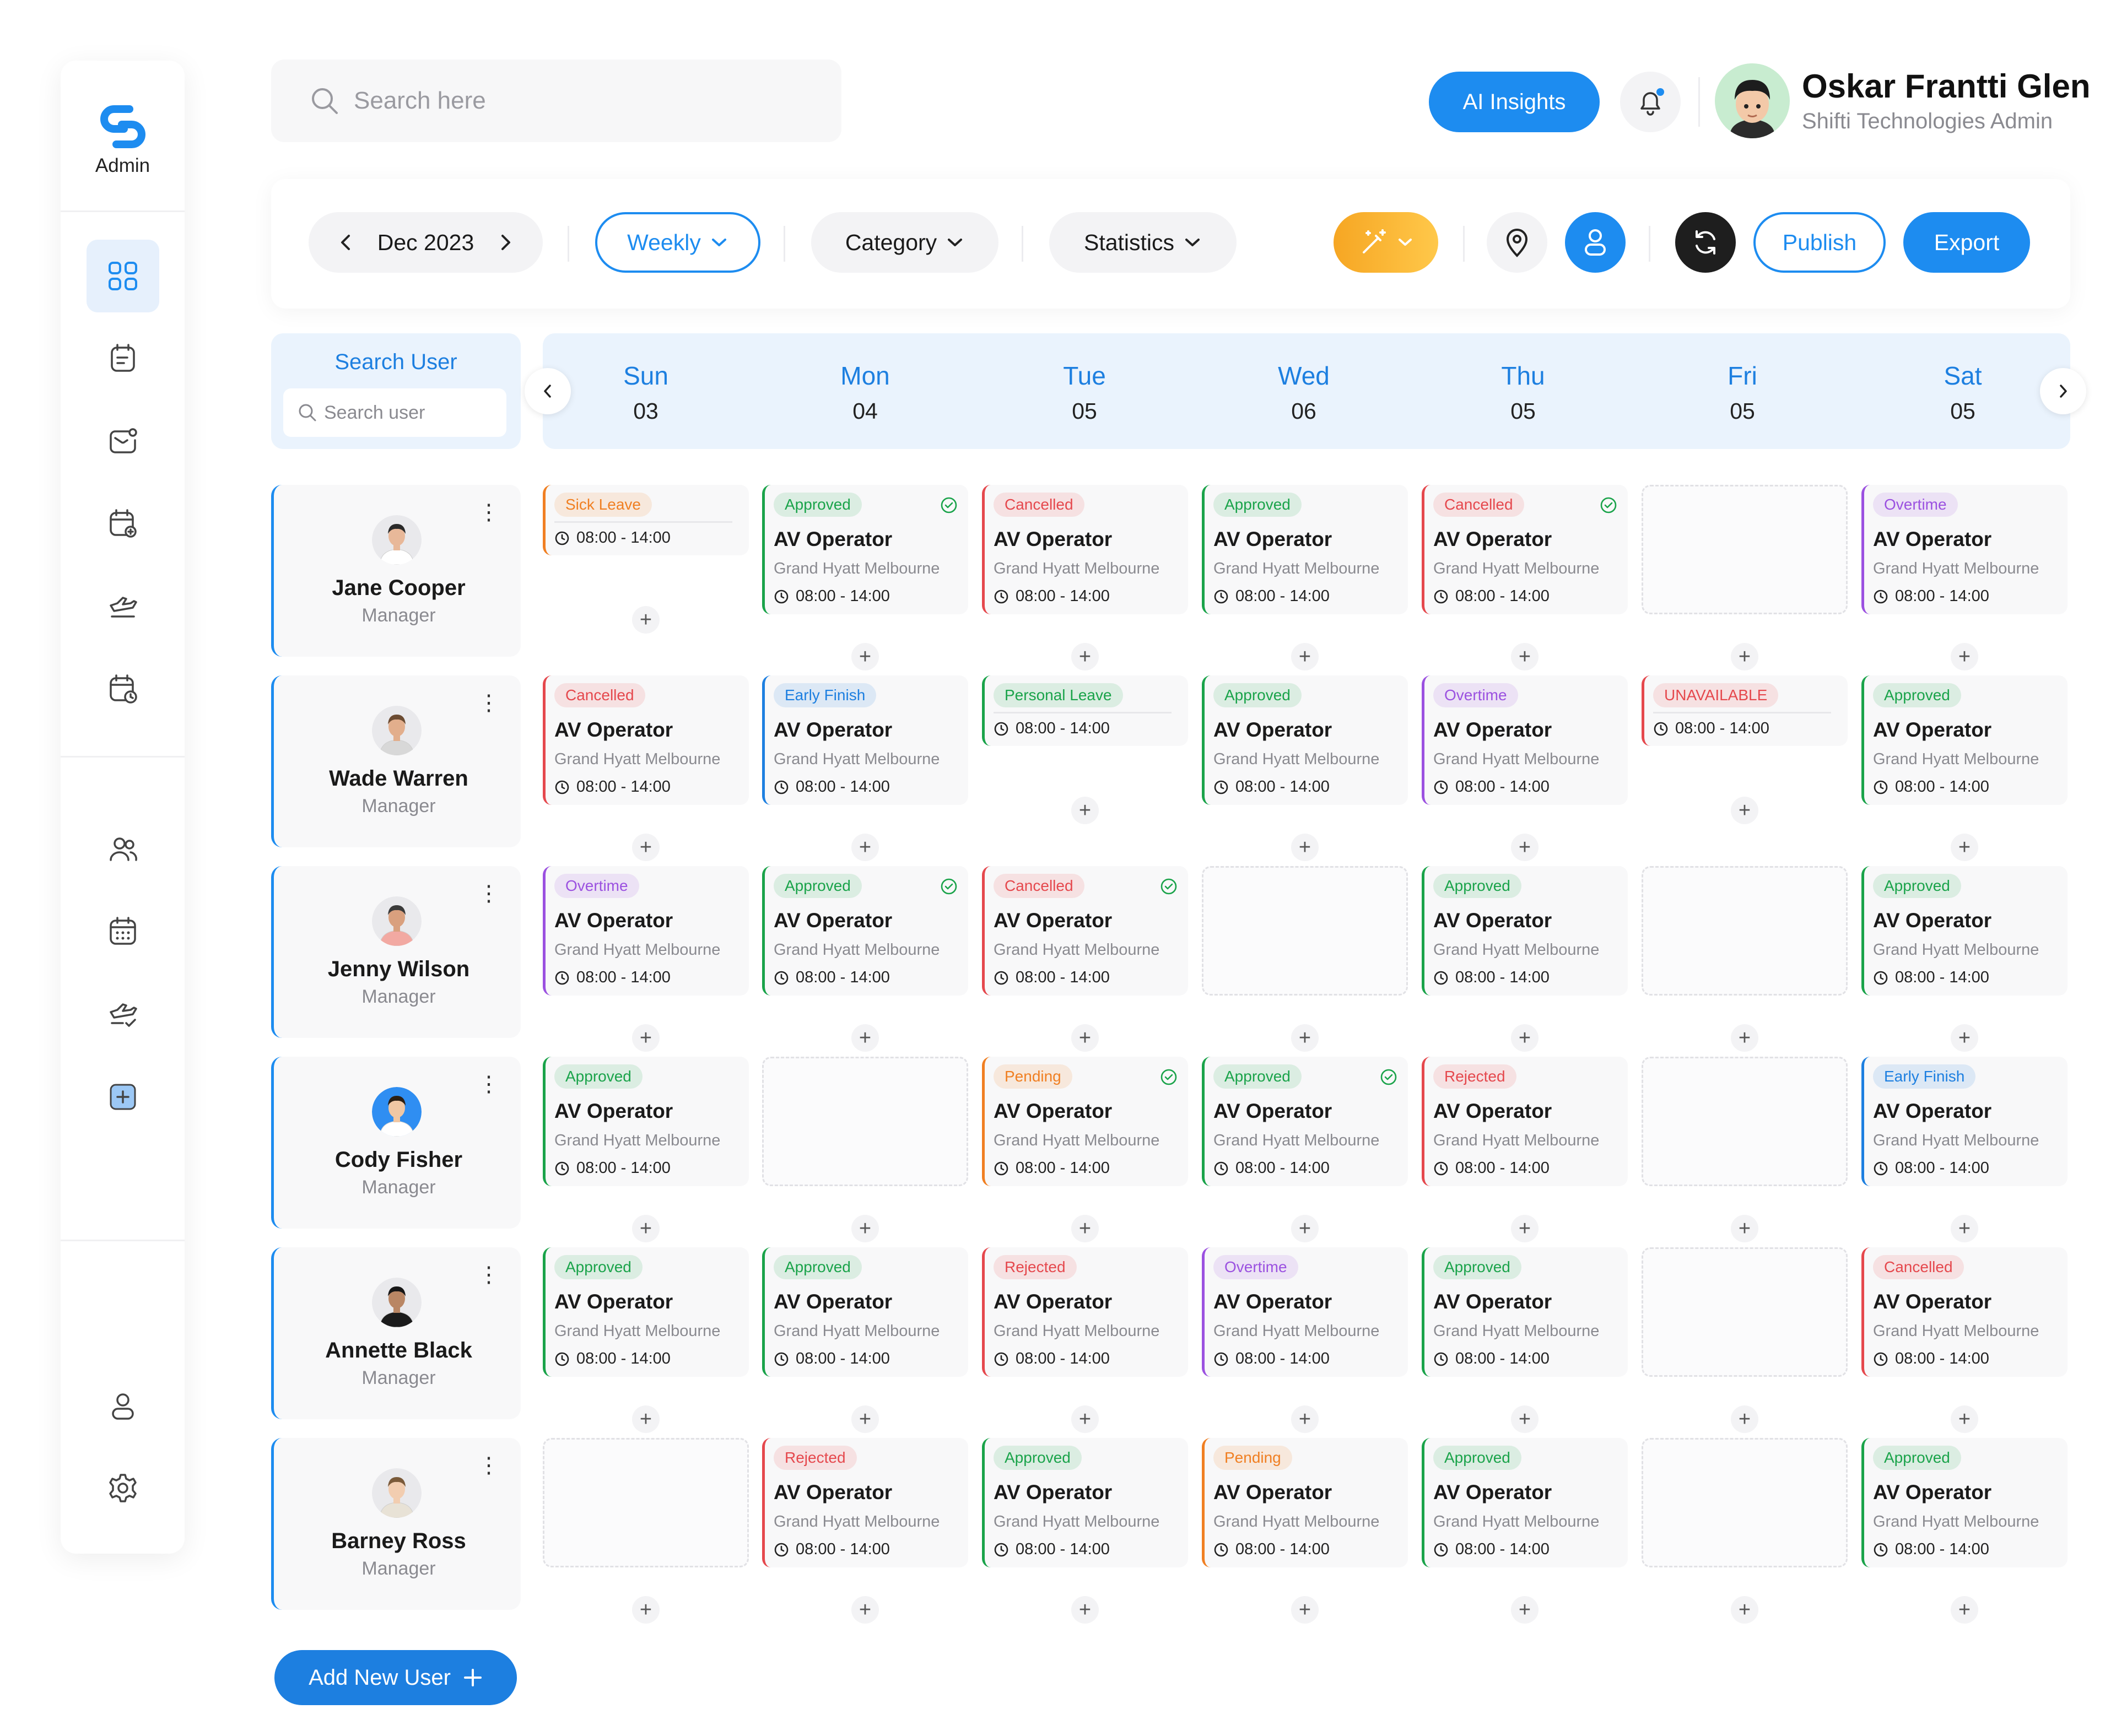 The image size is (2116, 1736). Describe the element at coordinates (426, 242) in the screenshot. I see `month-picker: Dec 2023` at that location.